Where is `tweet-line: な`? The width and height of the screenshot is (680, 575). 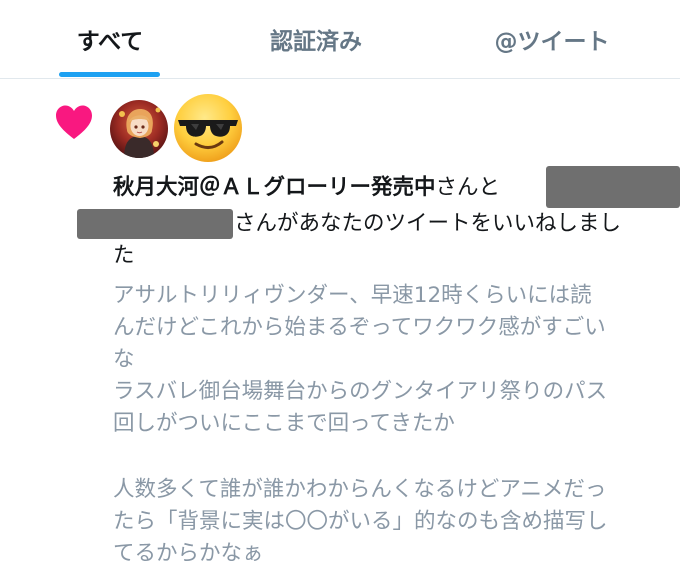
tweet-line: な is located at coordinates (124, 359).